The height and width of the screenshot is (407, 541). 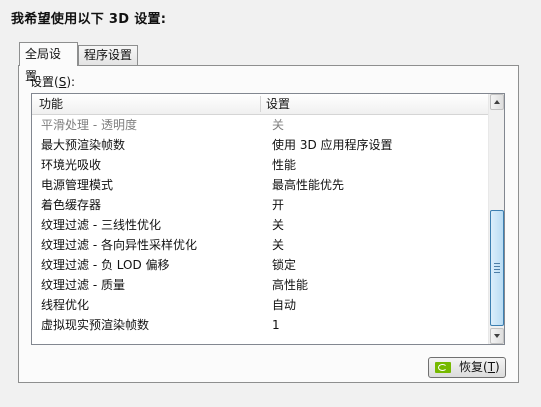 I want to click on restore-button-label: 恢复(T), so click(x=479, y=367).